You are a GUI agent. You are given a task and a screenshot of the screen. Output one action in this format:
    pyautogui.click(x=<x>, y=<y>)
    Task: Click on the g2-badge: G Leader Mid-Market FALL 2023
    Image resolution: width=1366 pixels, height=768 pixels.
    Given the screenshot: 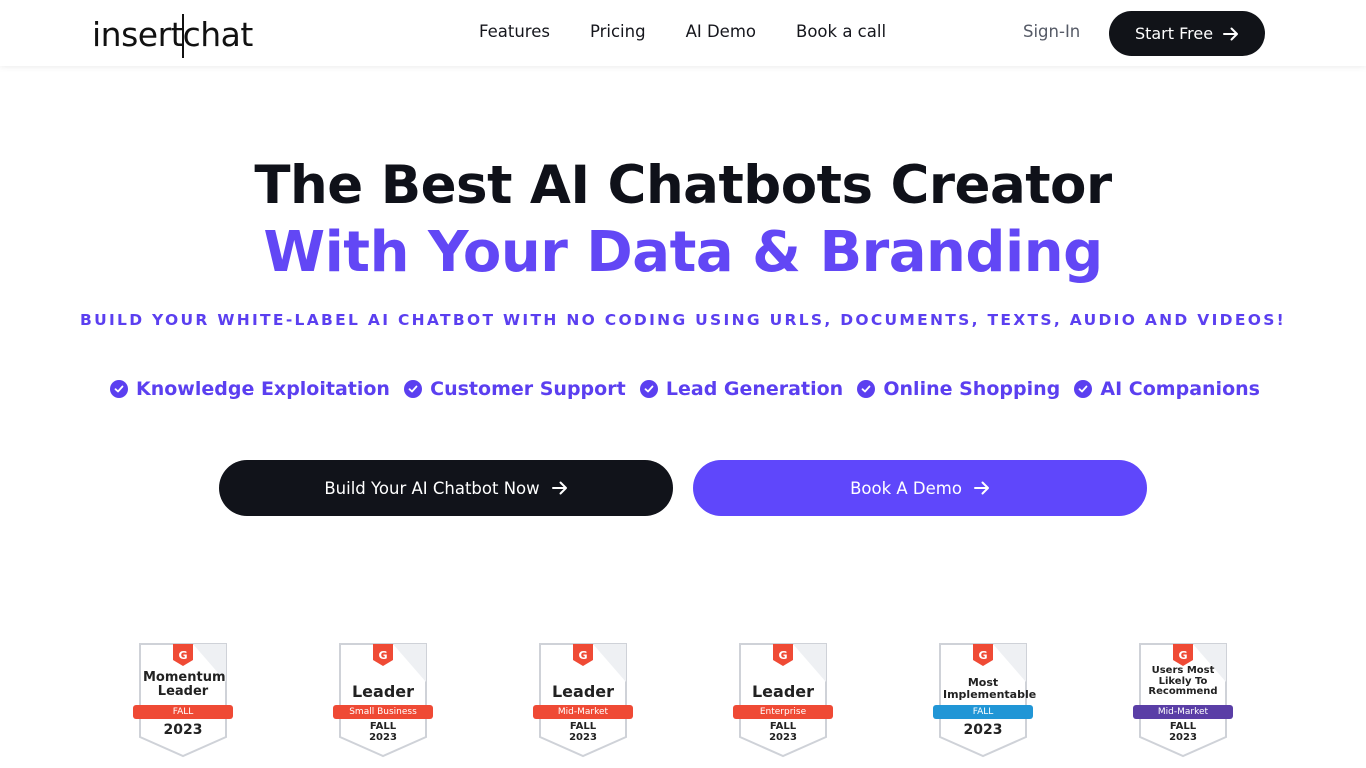 What is the action you would take?
    pyautogui.click(x=583, y=700)
    